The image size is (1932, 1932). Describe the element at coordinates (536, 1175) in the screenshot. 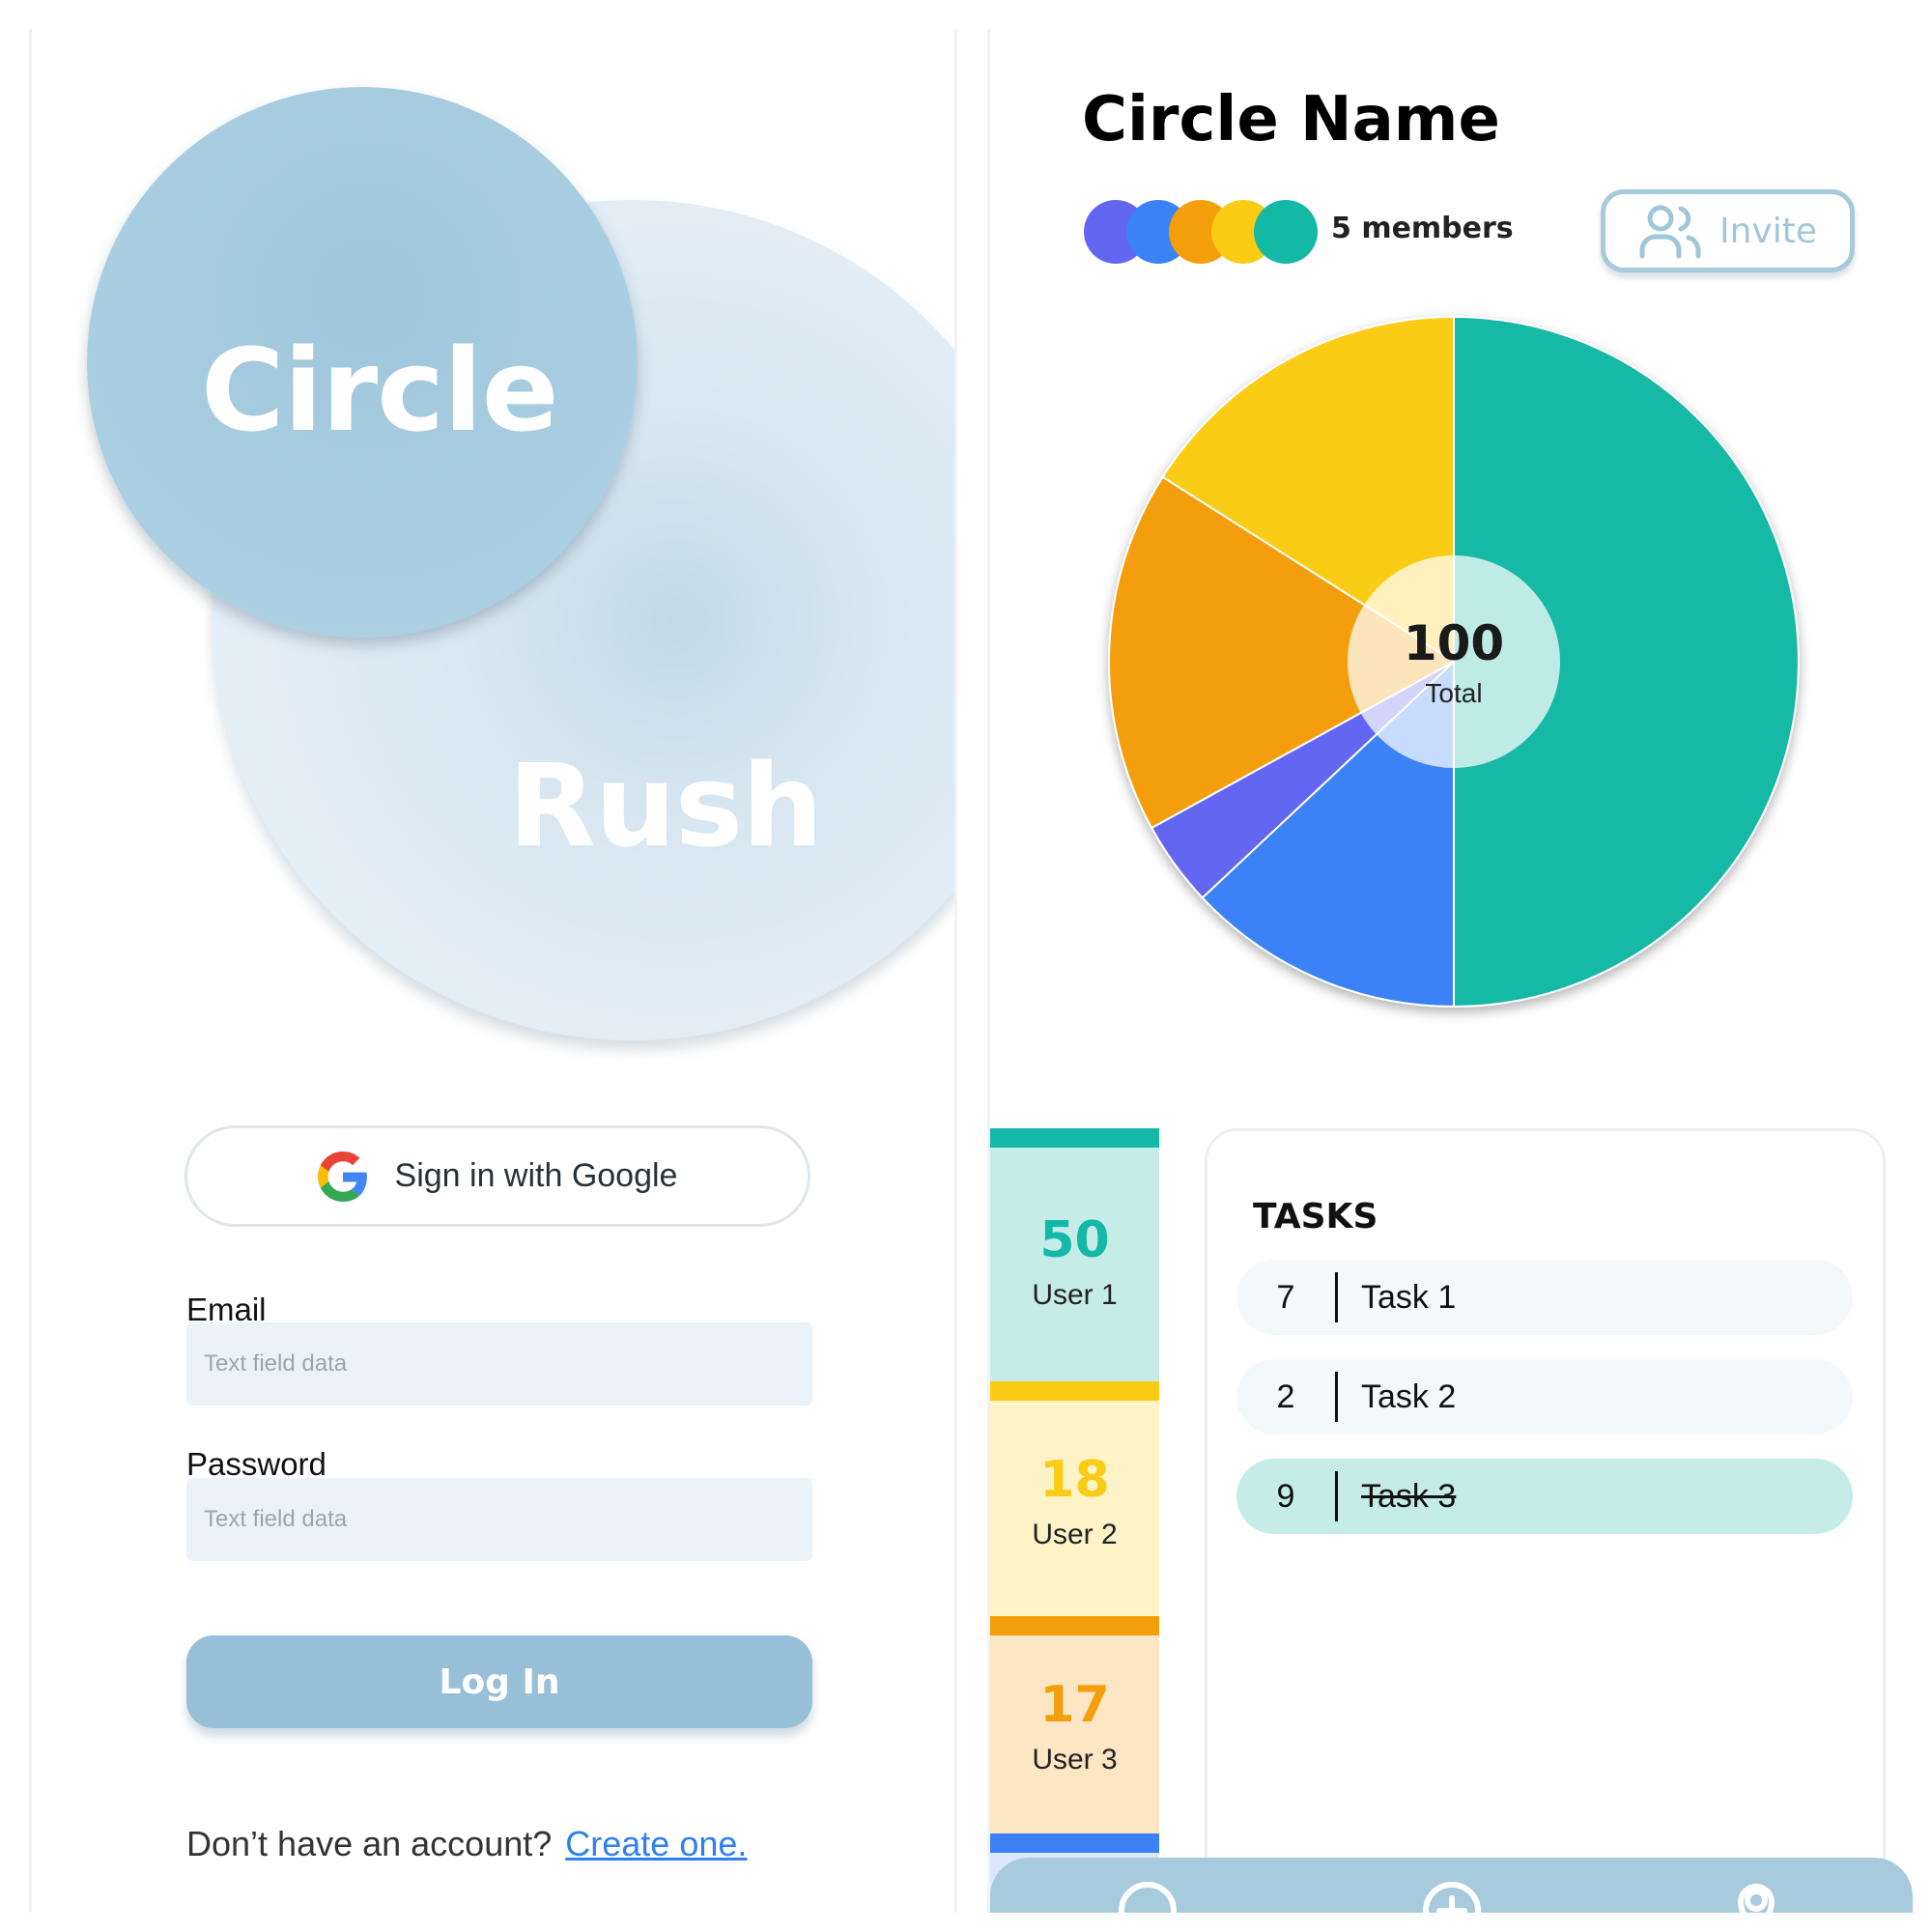

I see `google-signin-label: Sign in with Google` at that location.